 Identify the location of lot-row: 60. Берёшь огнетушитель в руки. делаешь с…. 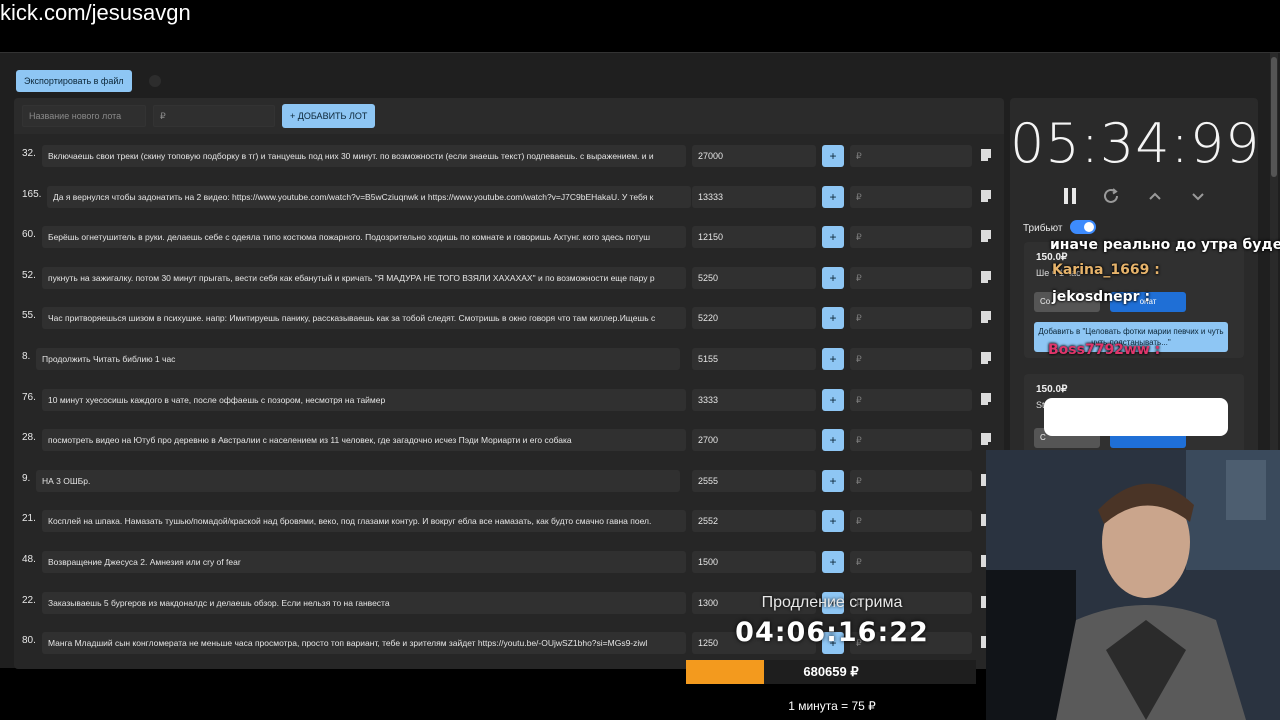
(509, 237).